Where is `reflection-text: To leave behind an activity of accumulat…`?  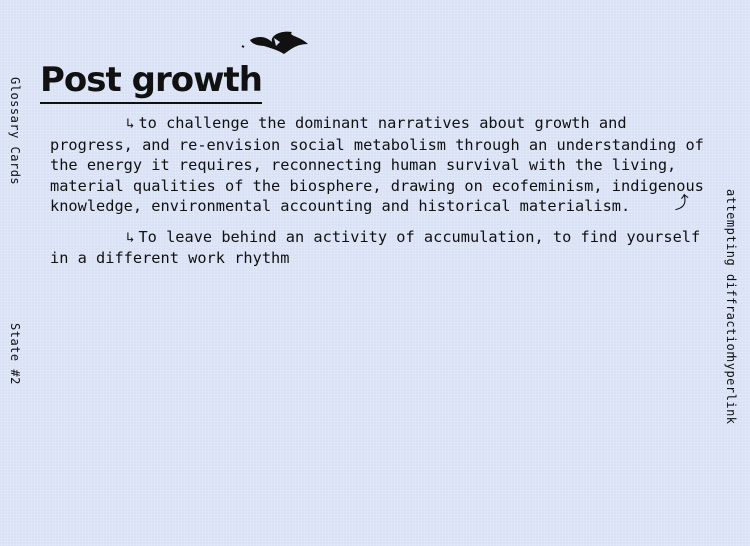 reflection-text: To leave behind an activity of accumulat… is located at coordinates (375, 247).